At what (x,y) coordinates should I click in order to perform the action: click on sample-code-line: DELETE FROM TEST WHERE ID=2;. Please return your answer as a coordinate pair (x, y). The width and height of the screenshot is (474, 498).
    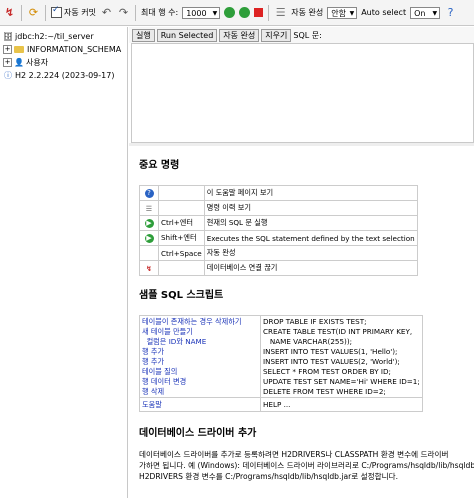
    Looking at the image, I should click on (324, 391).